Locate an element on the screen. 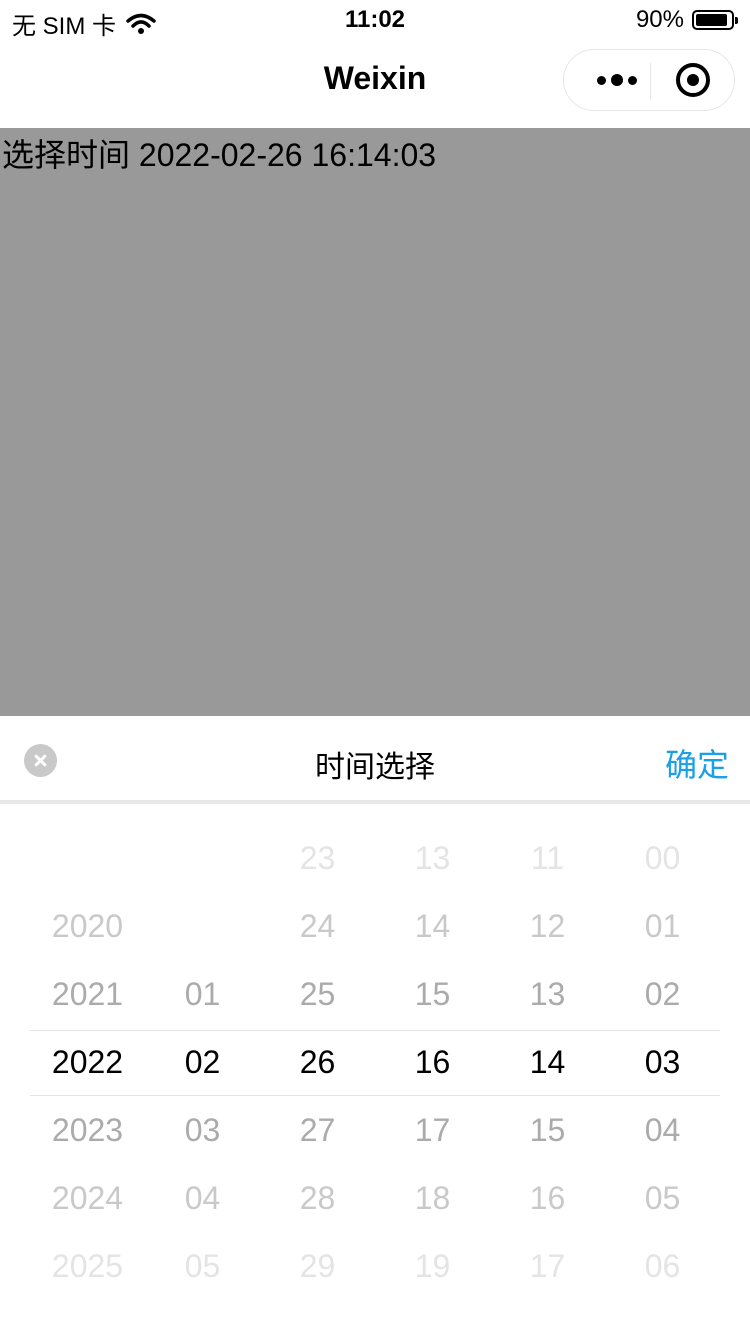  nav-bar: Weixin is located at coordinates (375, 84).